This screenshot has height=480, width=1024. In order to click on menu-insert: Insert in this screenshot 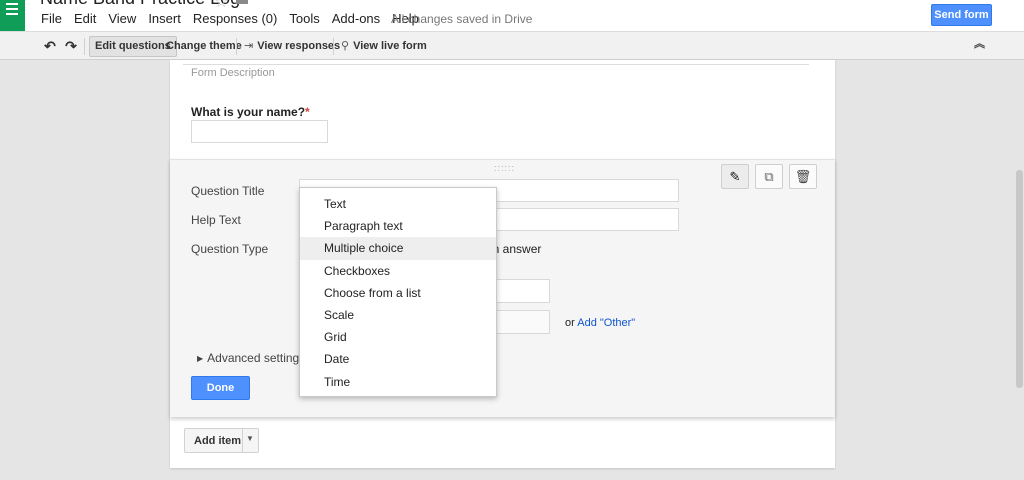, I will do `click(164, 18)`.